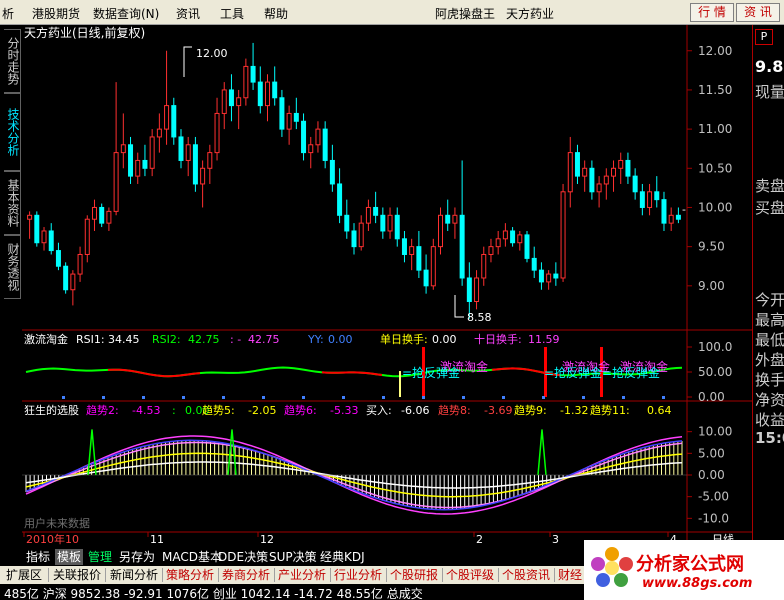  What do you see at coordinates (124, 339) in the screenshot?
I see `rsi1-value: 34.45` at bounding box center [124, 339].